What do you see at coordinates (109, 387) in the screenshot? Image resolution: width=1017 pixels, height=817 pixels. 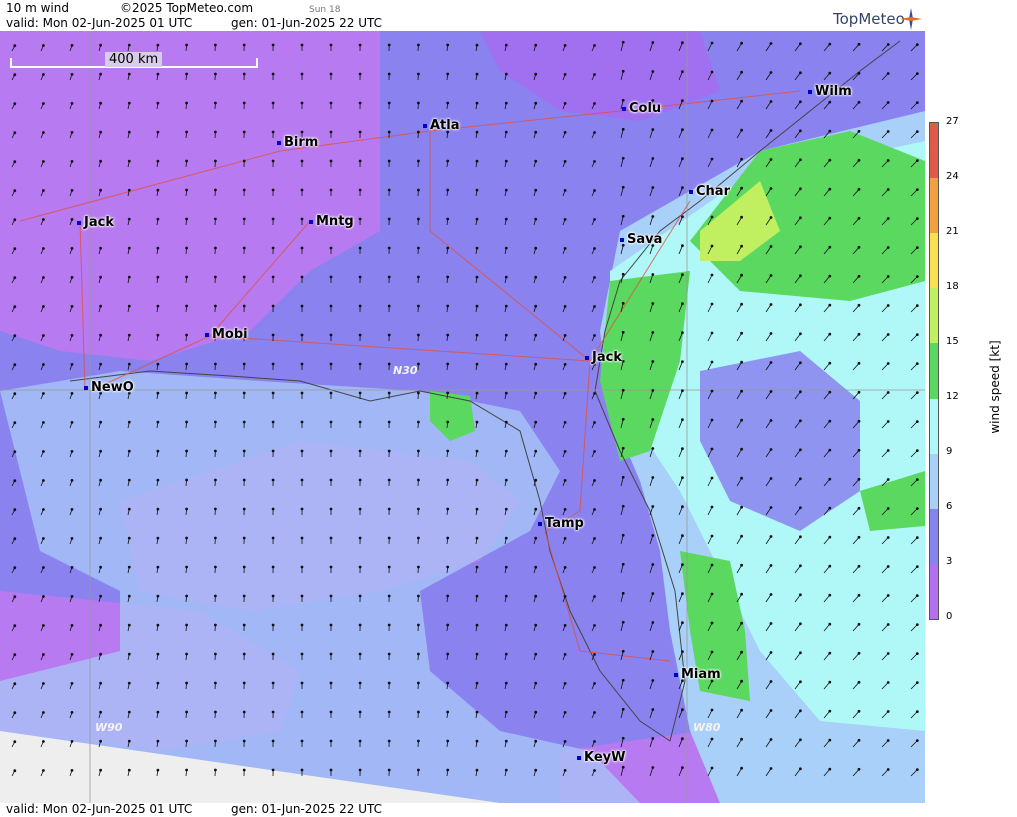 I see `city-newo: NewO` at bounding box center [109, 387].